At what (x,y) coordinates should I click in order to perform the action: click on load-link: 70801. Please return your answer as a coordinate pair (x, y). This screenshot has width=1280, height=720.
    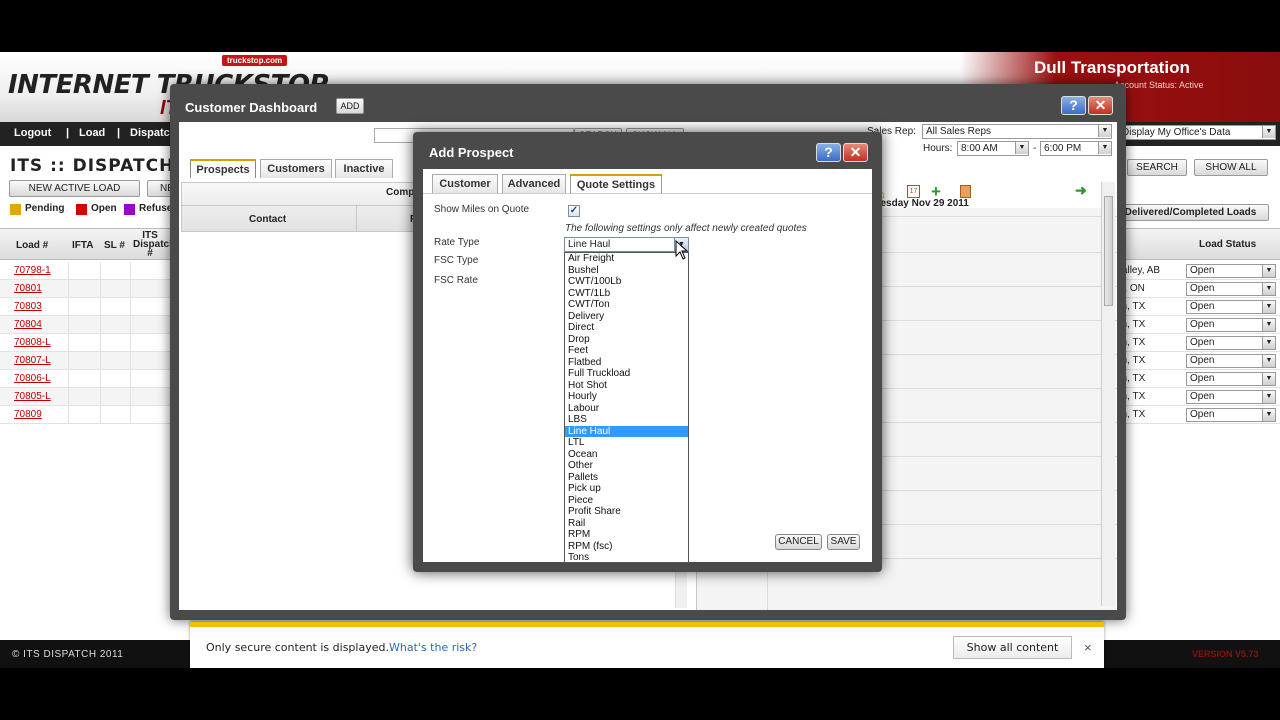
    Looking at the image, I should click on (28, 288).